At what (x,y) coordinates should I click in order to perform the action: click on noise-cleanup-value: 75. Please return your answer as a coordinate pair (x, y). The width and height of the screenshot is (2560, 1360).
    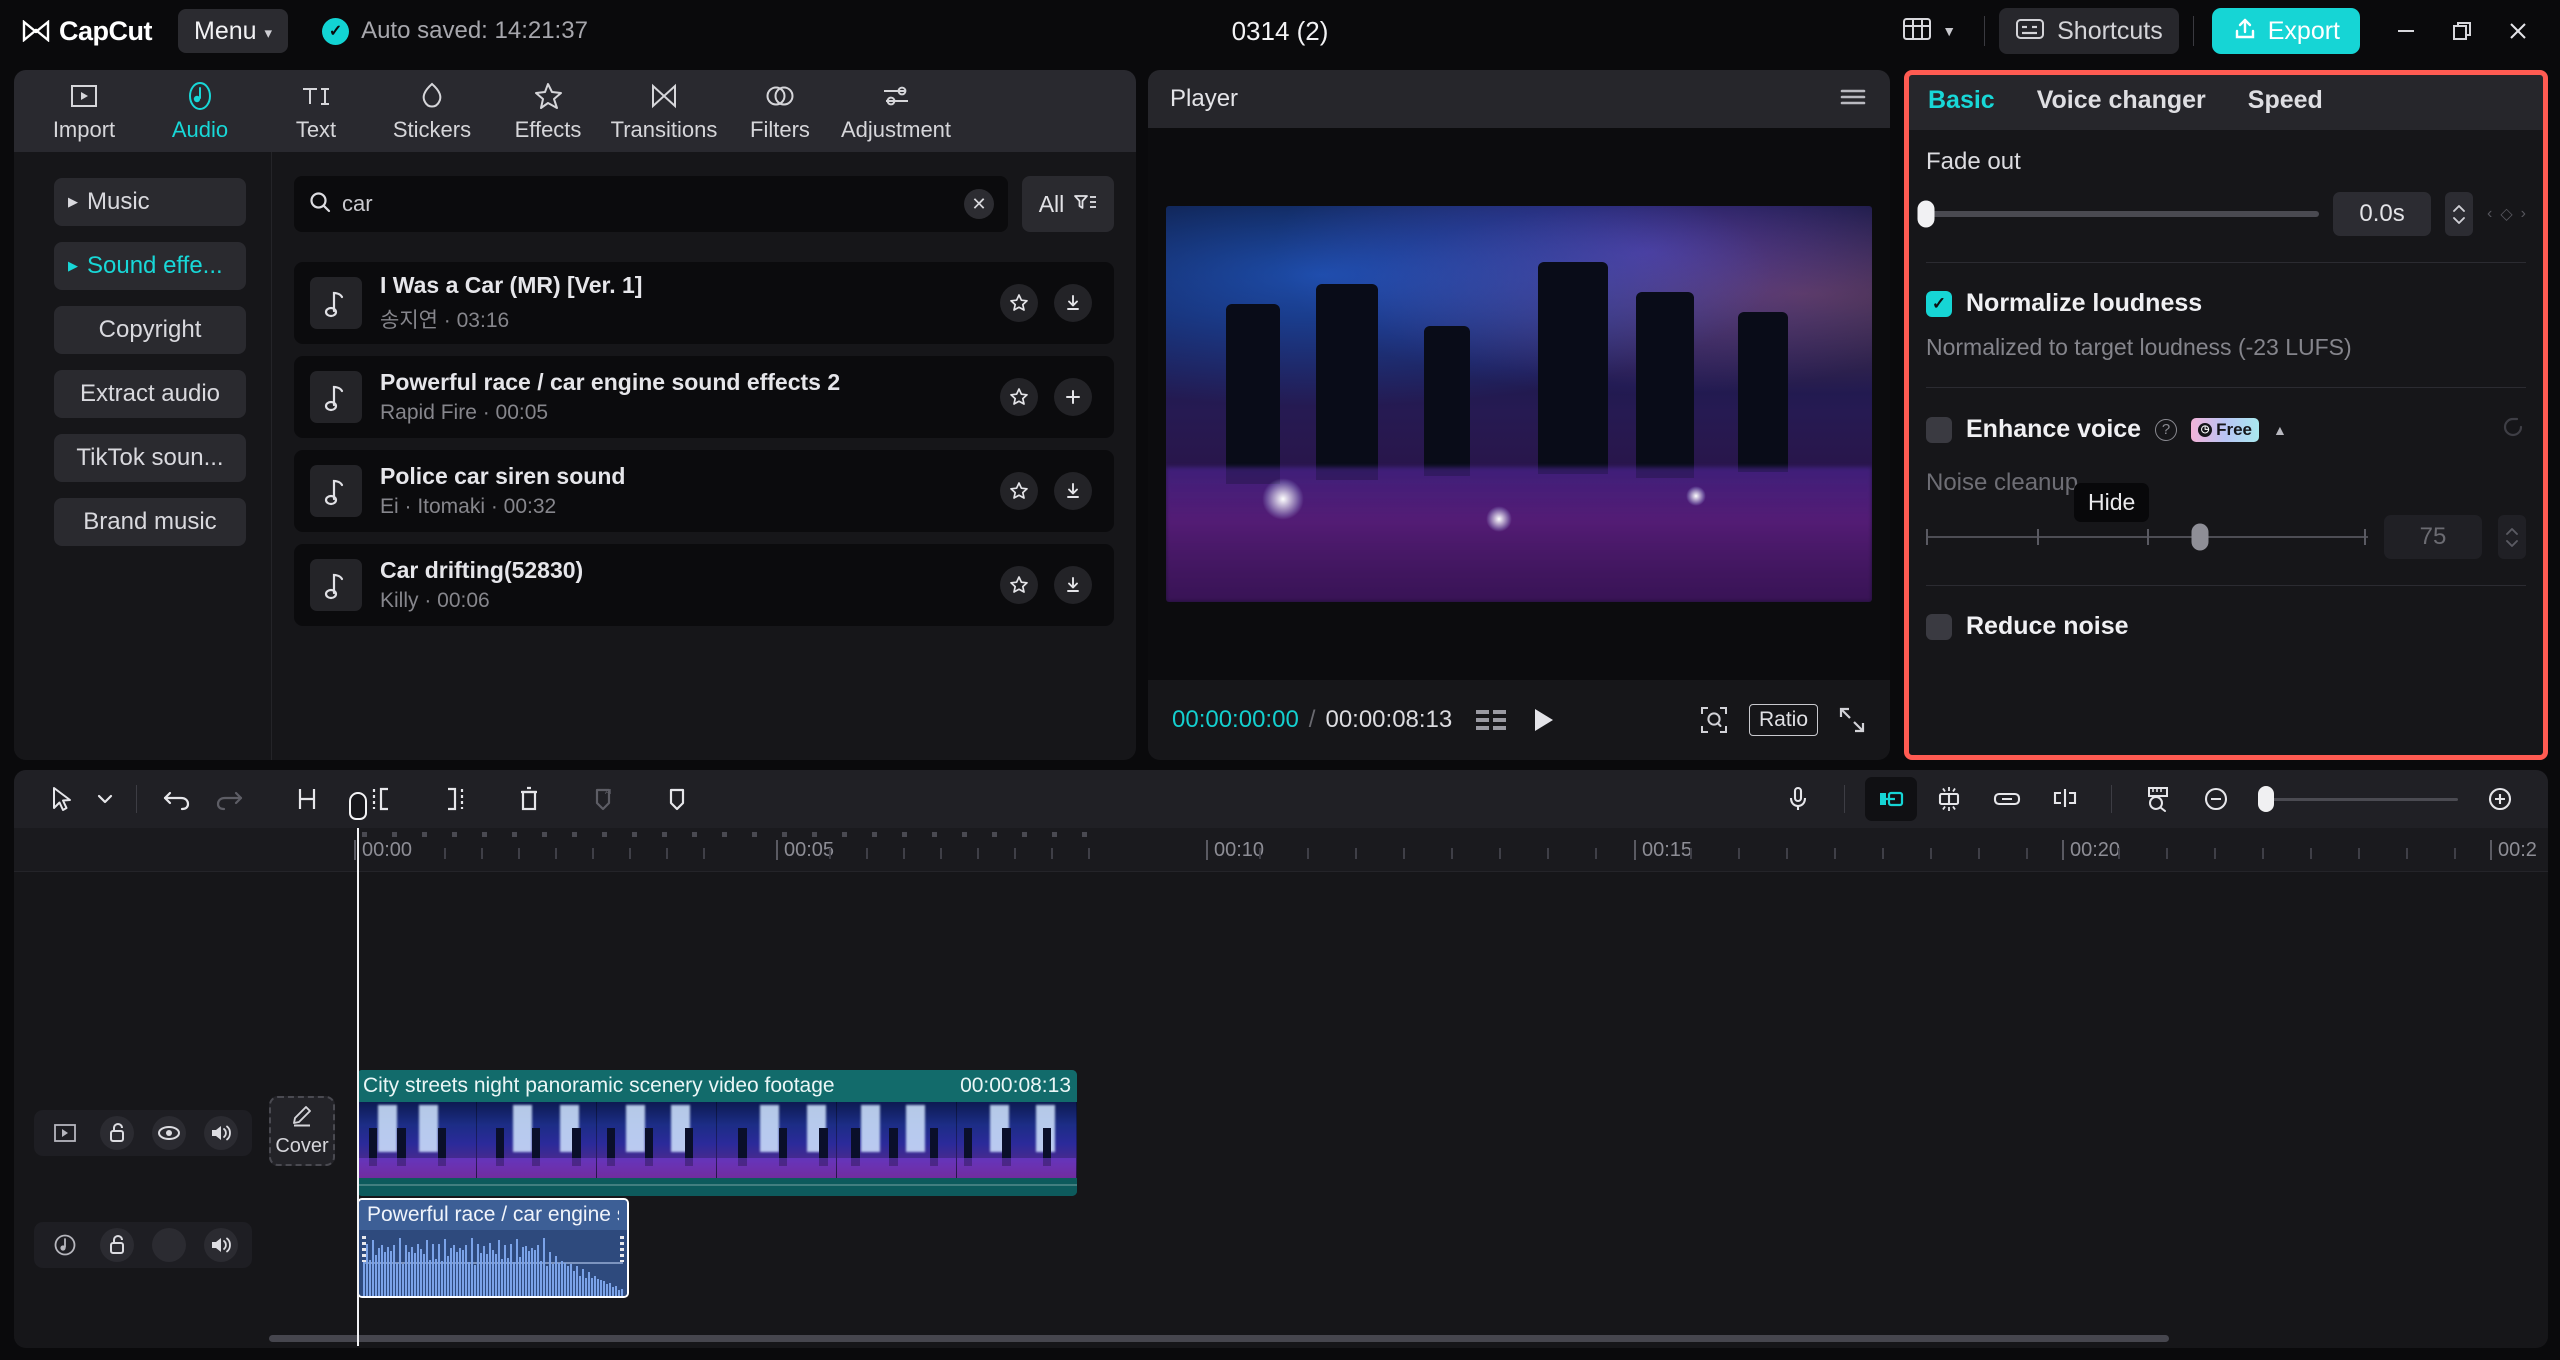
    Looking at the image, I should click on (2433, 537).